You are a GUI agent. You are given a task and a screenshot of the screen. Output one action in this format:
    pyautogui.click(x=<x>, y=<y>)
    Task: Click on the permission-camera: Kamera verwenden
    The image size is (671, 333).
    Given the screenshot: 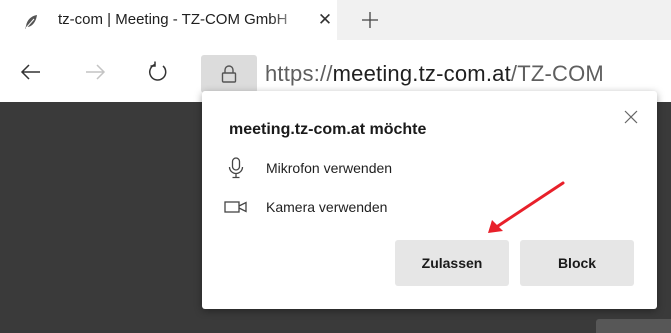 What is the action you would take?
    pyautogui.click(x=304, y=207)
    